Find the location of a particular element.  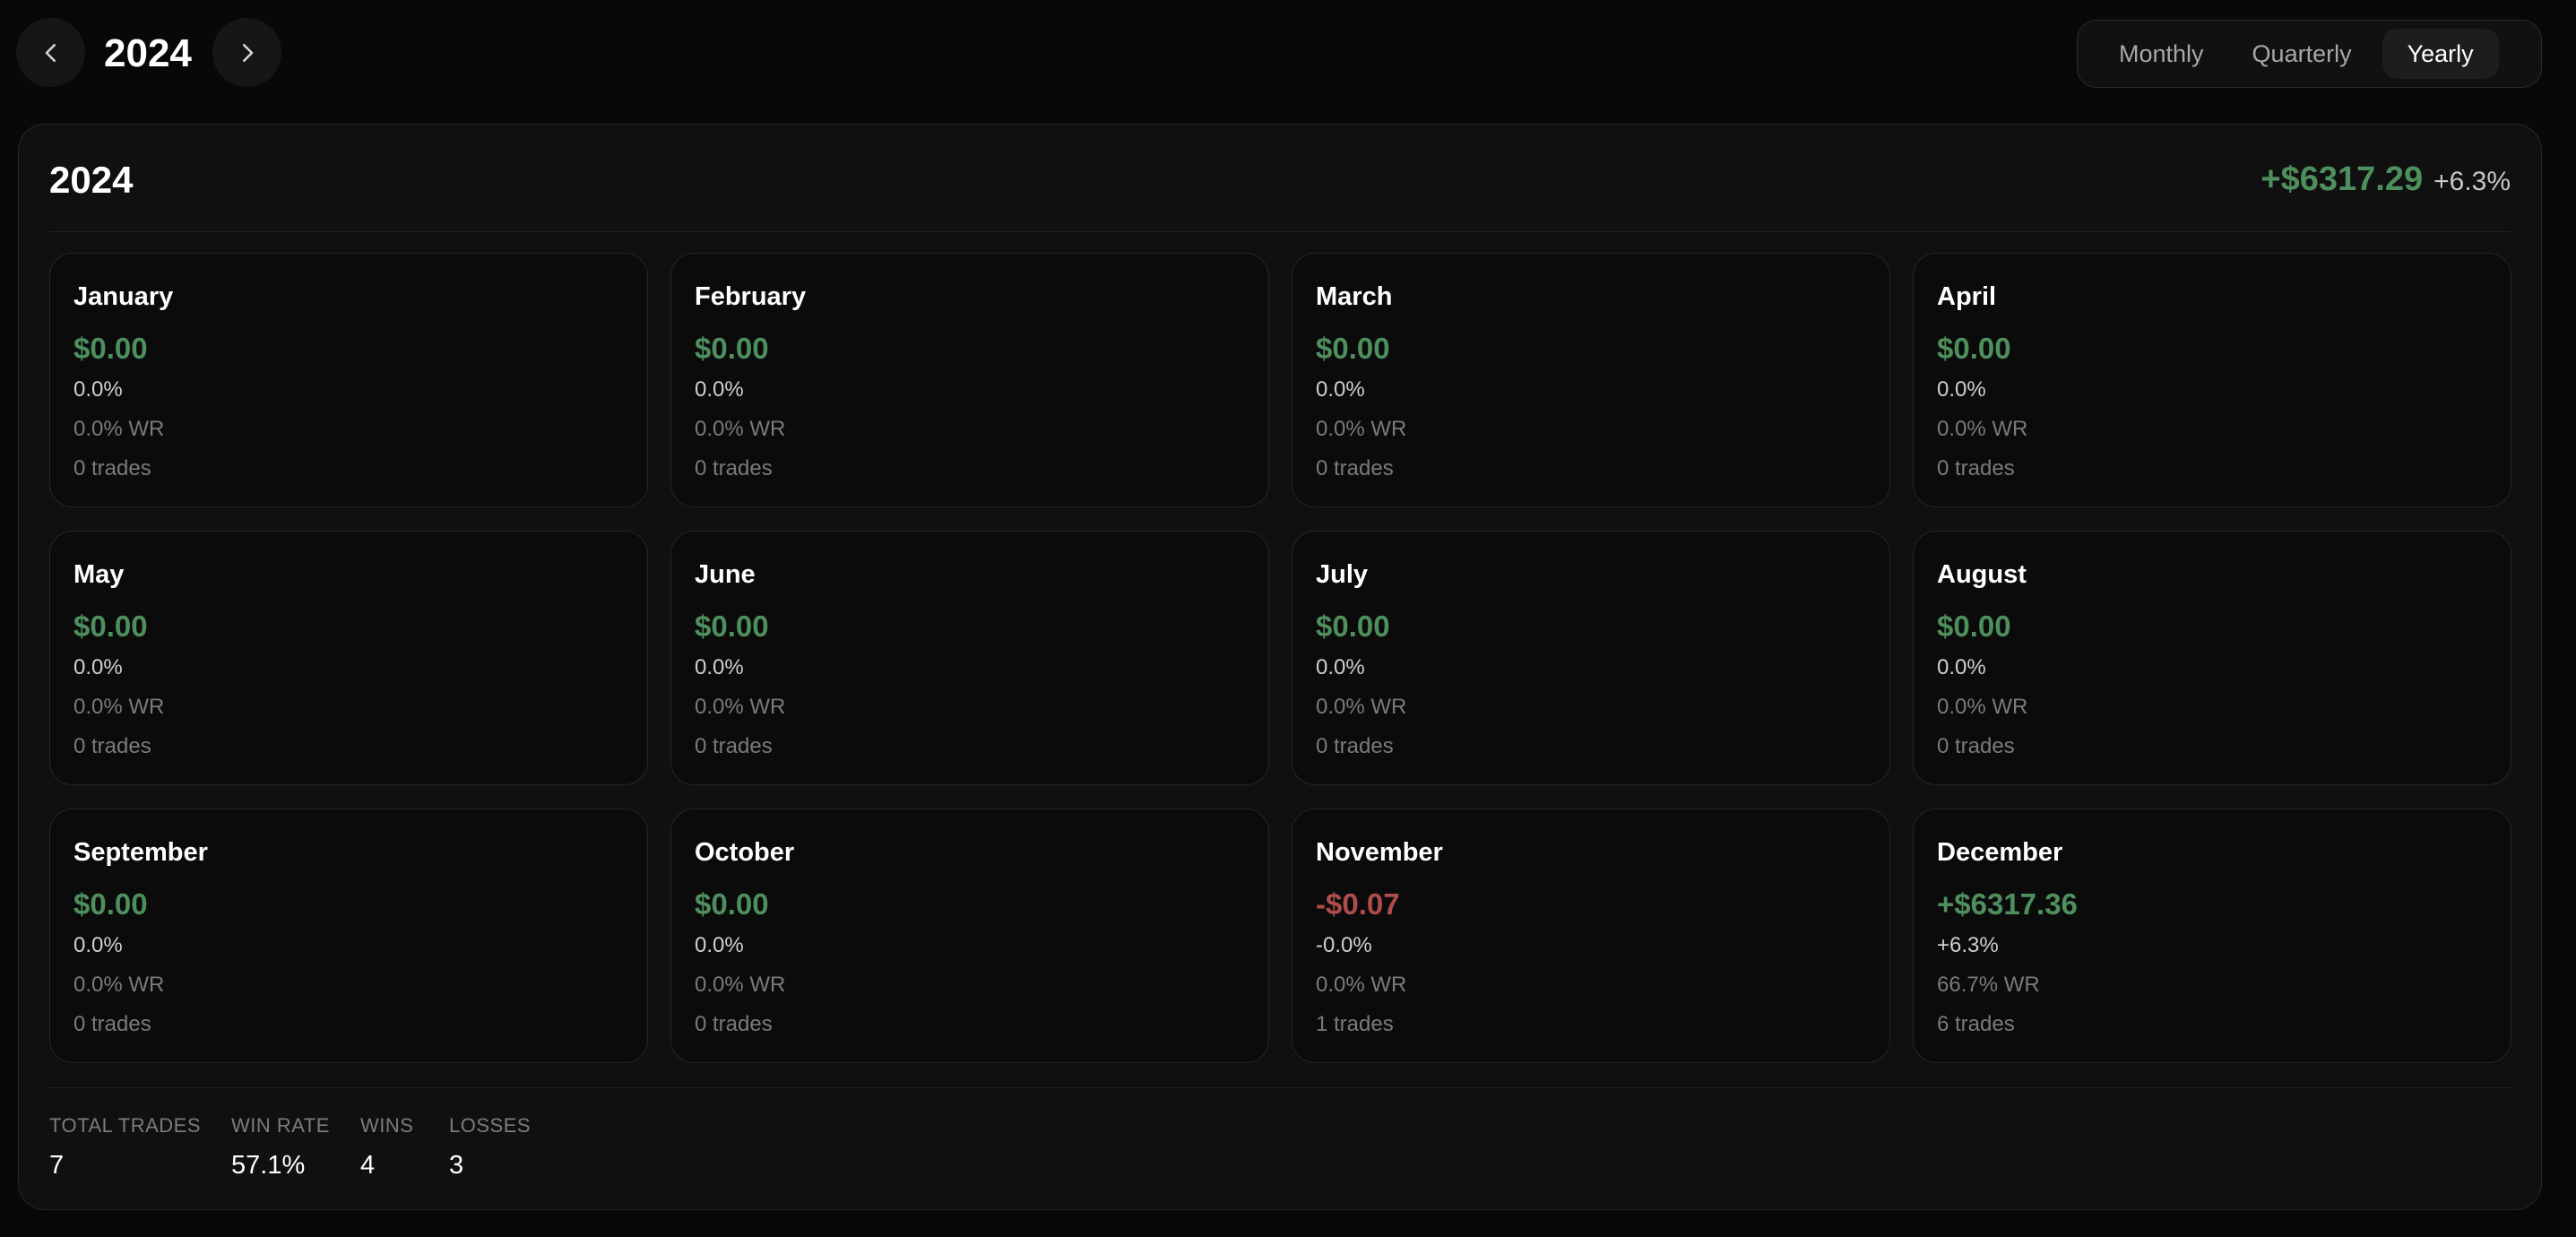

month-card-february: February $0.00 0.0% 0.0% WR 0 trades is located at coordinates (969, 380).